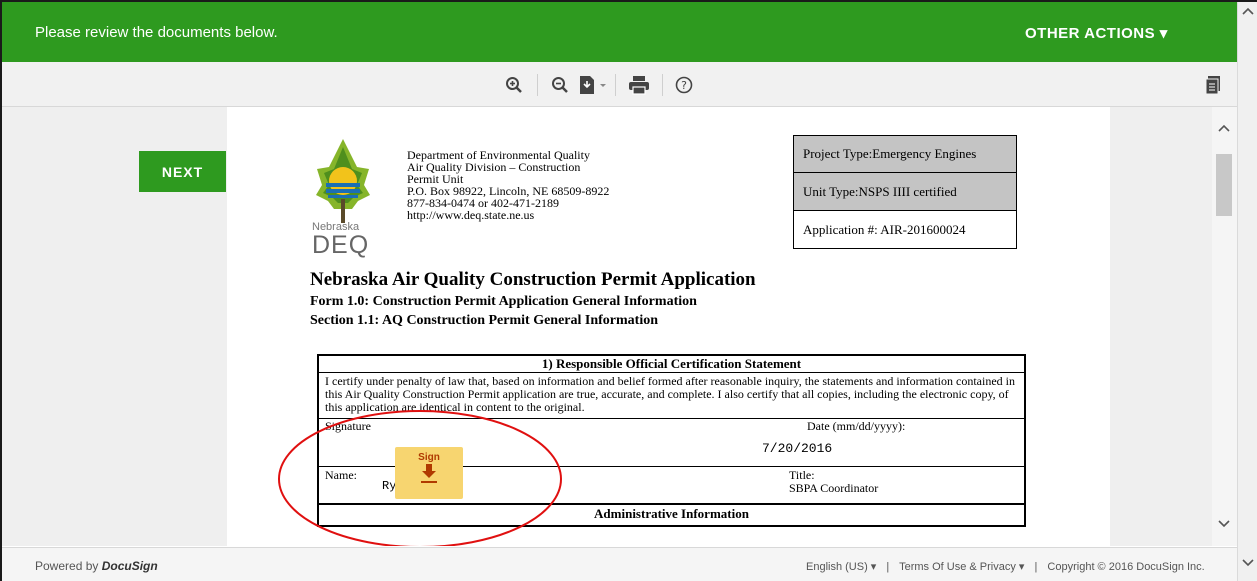 The image size is (1257, 581). I want to click on date-value: 7/20/2016, so click(797, 448).